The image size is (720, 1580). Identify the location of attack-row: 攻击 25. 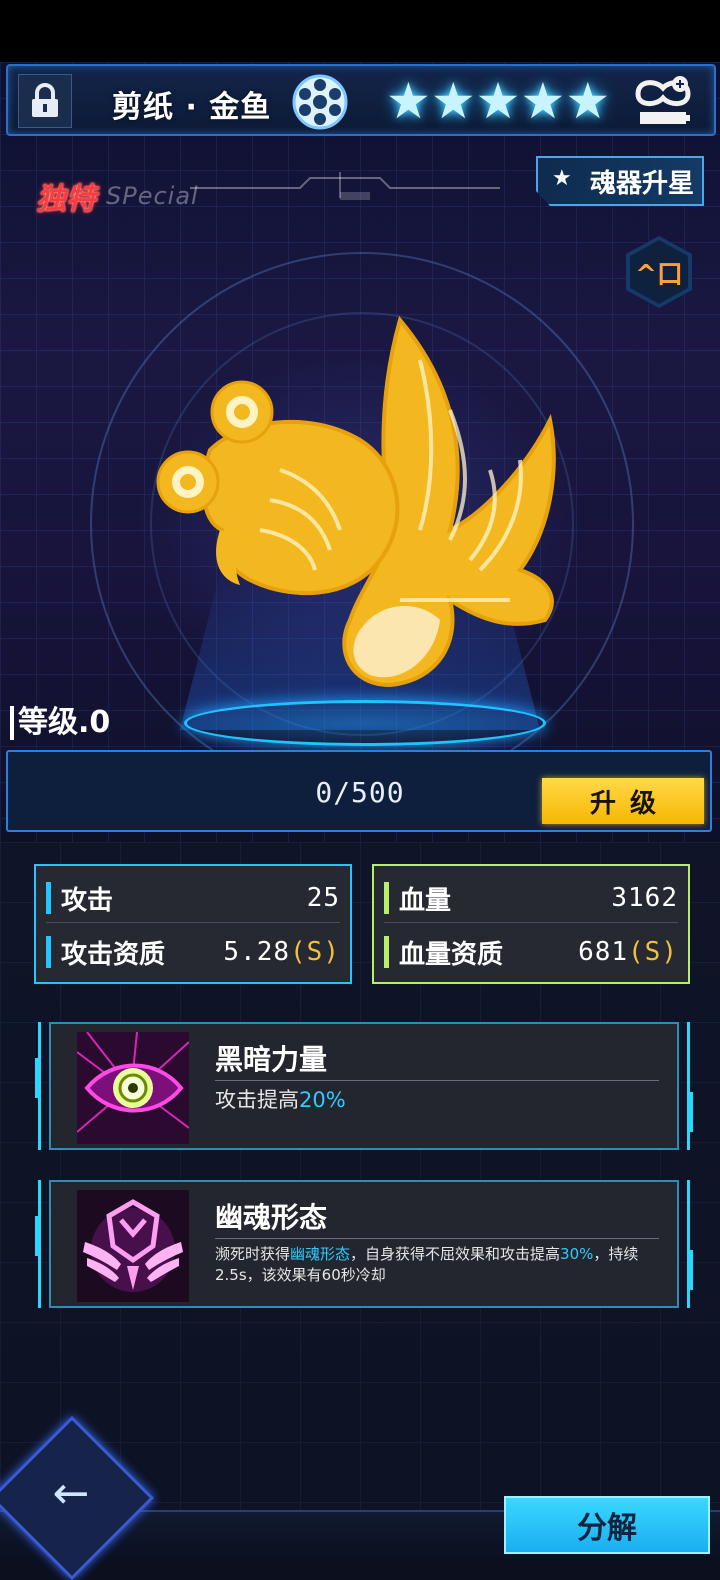
(193, 898).